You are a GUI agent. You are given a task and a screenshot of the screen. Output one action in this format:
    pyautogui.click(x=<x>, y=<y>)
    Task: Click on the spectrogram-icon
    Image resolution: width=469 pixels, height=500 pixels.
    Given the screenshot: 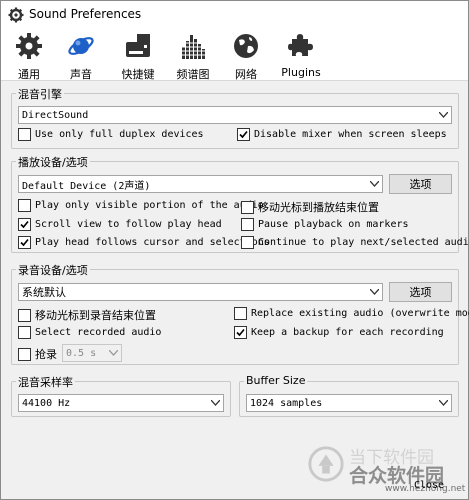 What is the action you would take?
    pyautogui.click(x=193, y=47)
    